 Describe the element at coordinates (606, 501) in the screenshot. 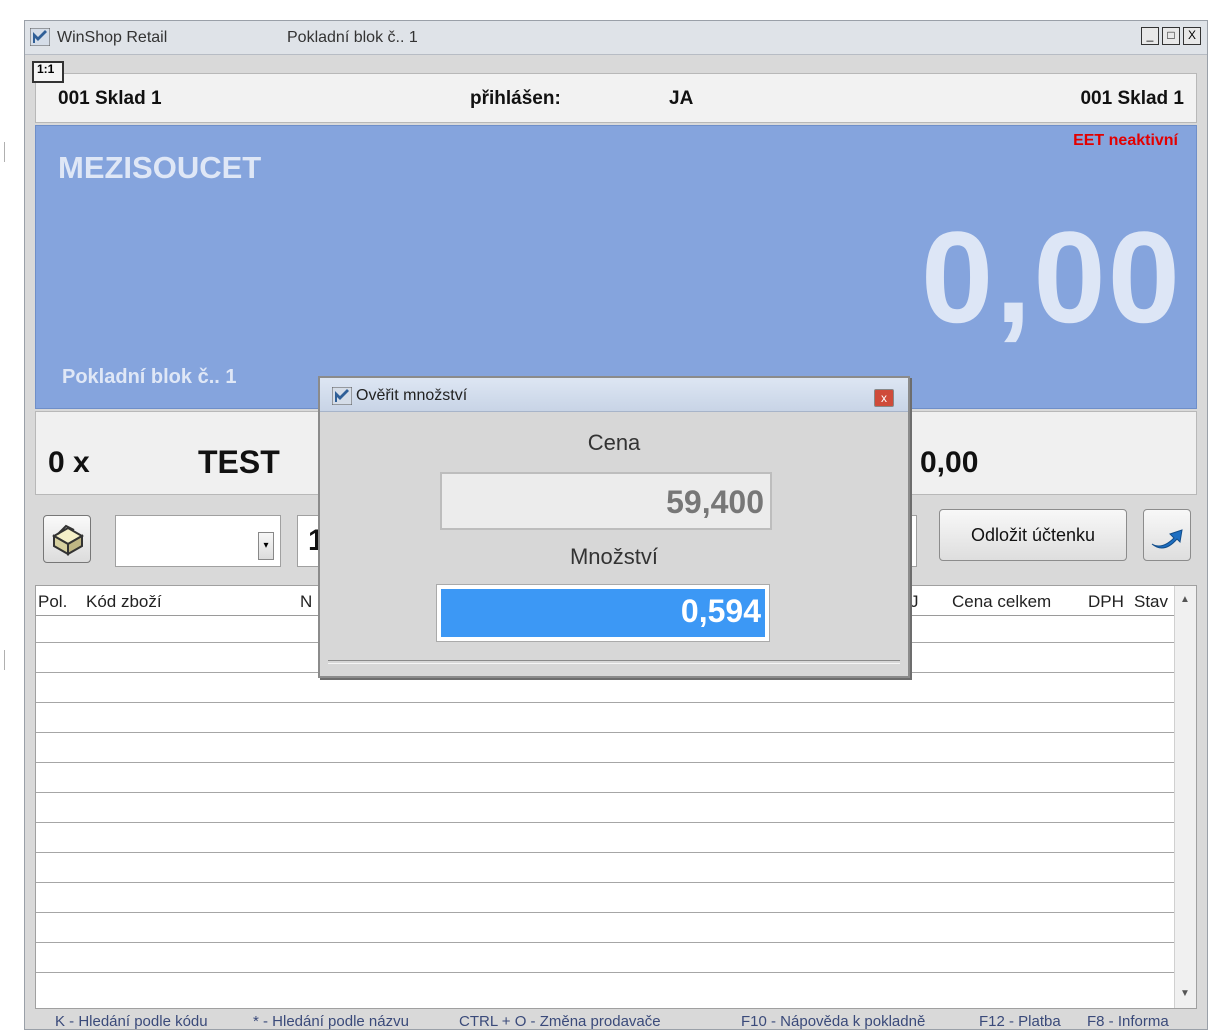

I see `price-field: 59,400` at that location.